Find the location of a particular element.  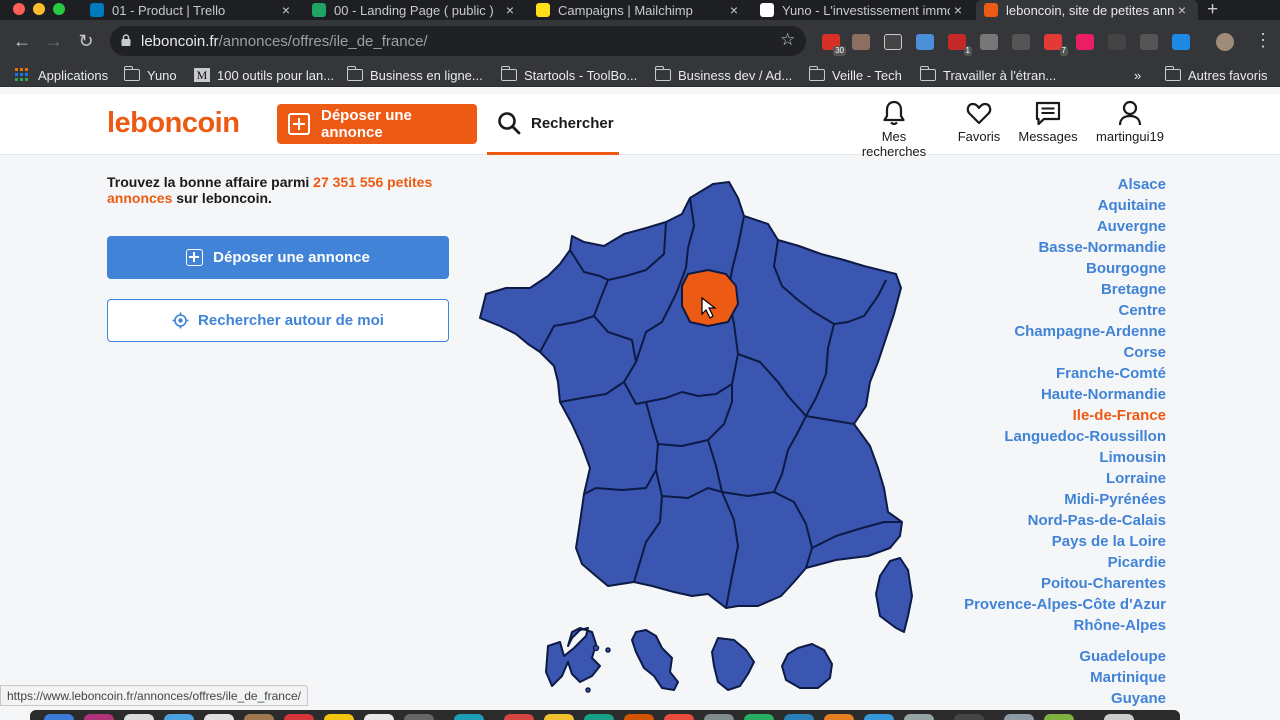

region-link-guyane: Guyane is located at coordinates (1065, 700).